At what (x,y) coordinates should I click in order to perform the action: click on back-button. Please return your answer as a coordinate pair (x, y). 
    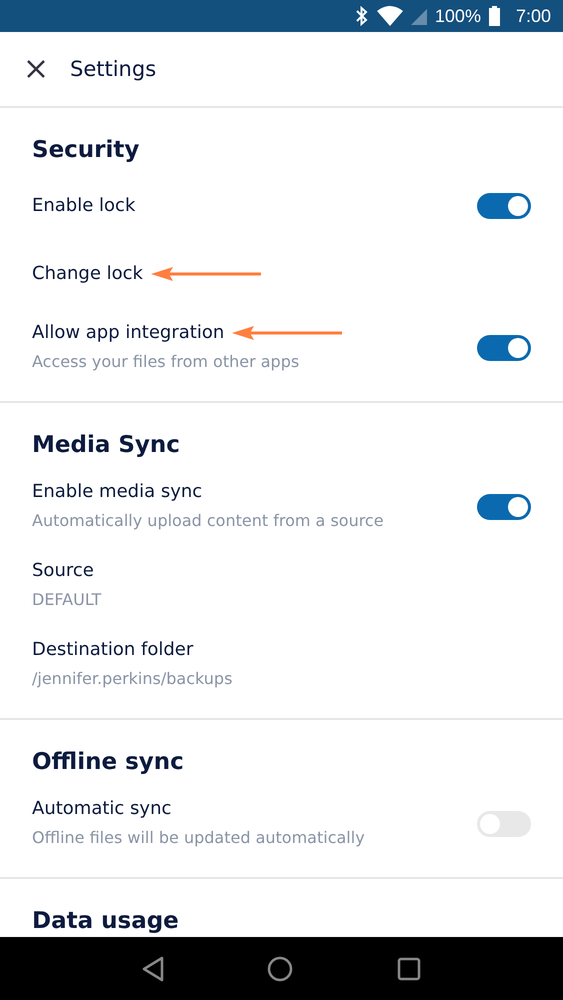
    Looking at the image, I should click on (153, 969).